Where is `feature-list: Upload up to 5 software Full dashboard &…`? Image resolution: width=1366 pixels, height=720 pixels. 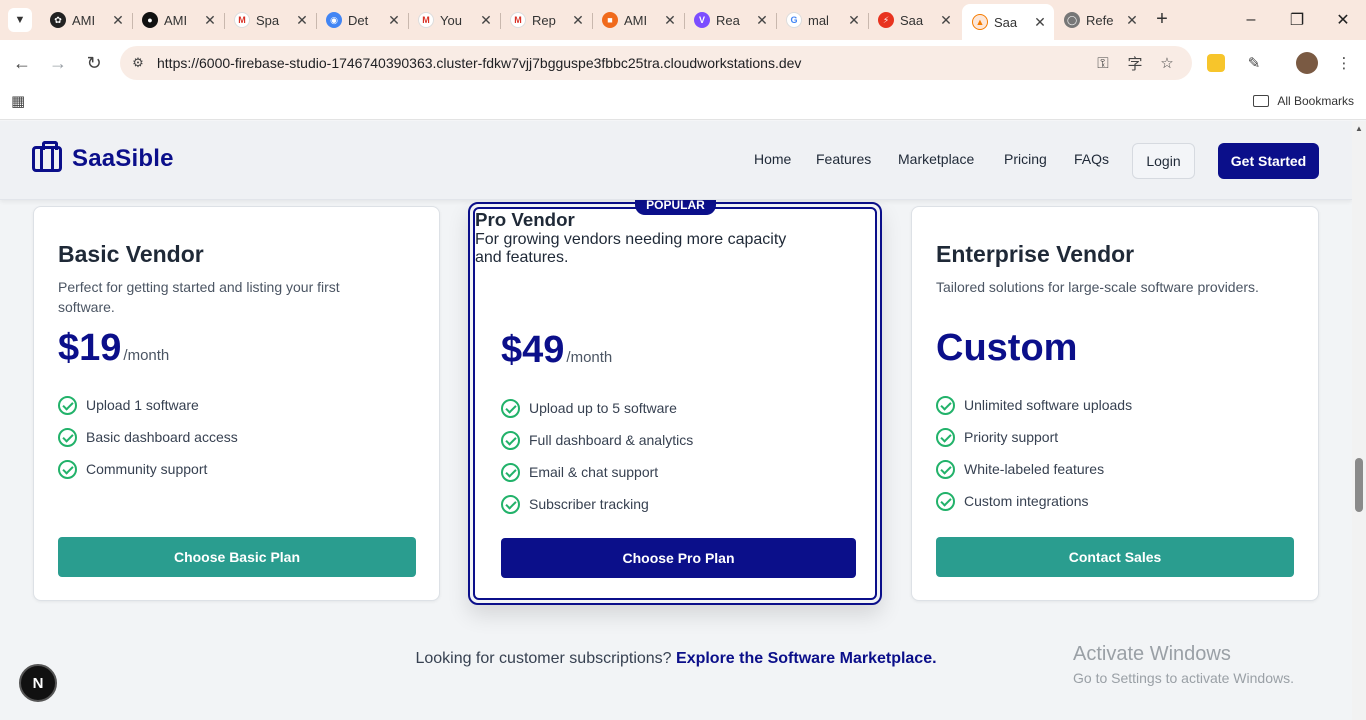
feature-list: Upload up to 5 software Full dashboard &… is located at coordinates (597, 456).